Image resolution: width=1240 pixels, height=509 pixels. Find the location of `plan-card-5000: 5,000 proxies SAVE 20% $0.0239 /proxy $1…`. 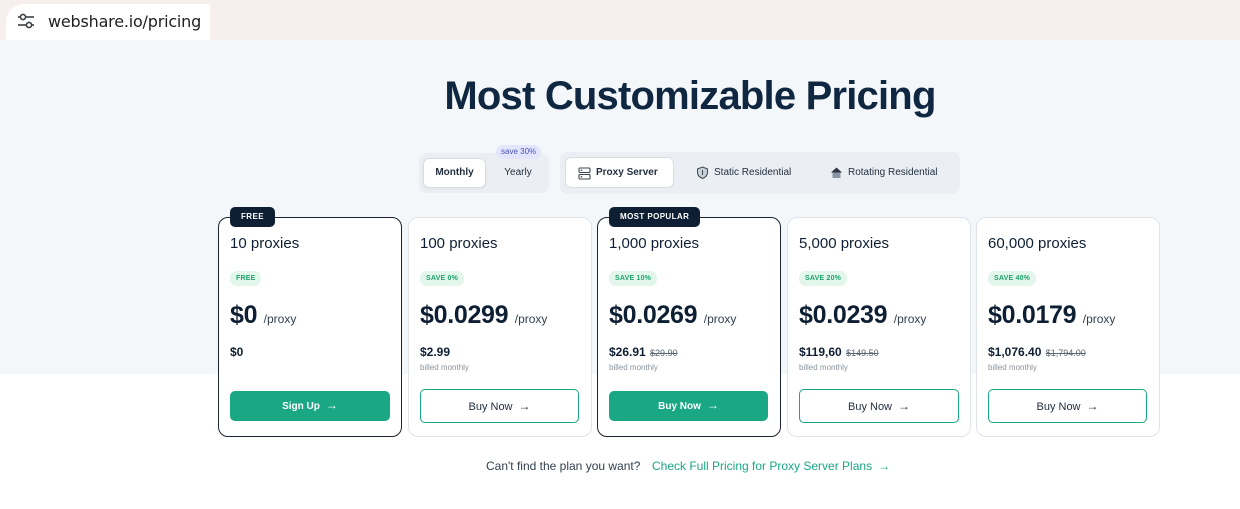

plan-card-5000: 5,000 proxies SAVE 20% $0.0239 /proxy $1… is located at coordinates (879, 327).